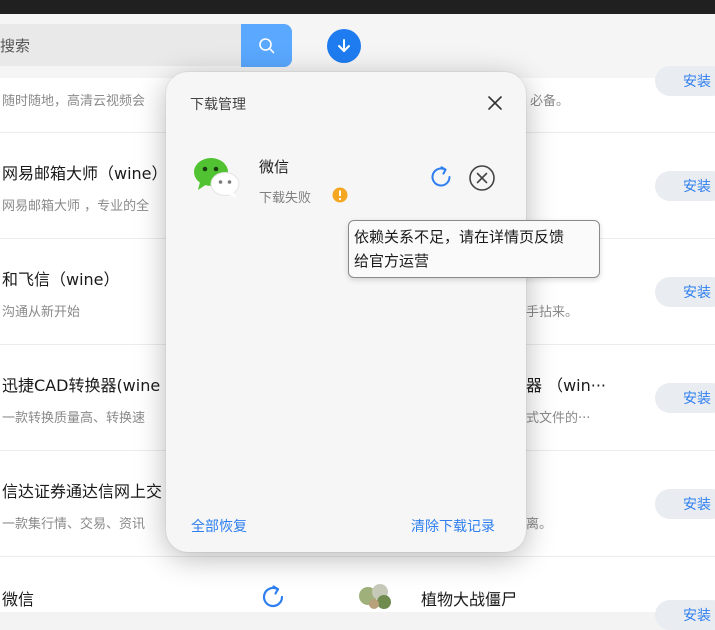 The width and height of the screenshot is (715, 630). I want to click on top-bar, so click(357, 7).